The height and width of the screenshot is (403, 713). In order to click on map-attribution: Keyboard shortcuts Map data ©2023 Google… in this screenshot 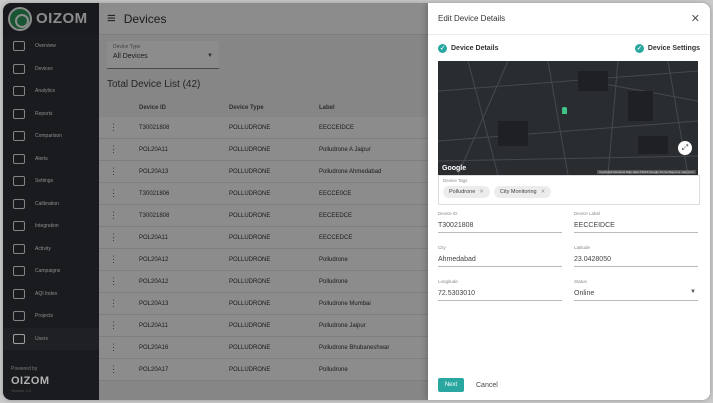, I will do `click(646, 172)`.